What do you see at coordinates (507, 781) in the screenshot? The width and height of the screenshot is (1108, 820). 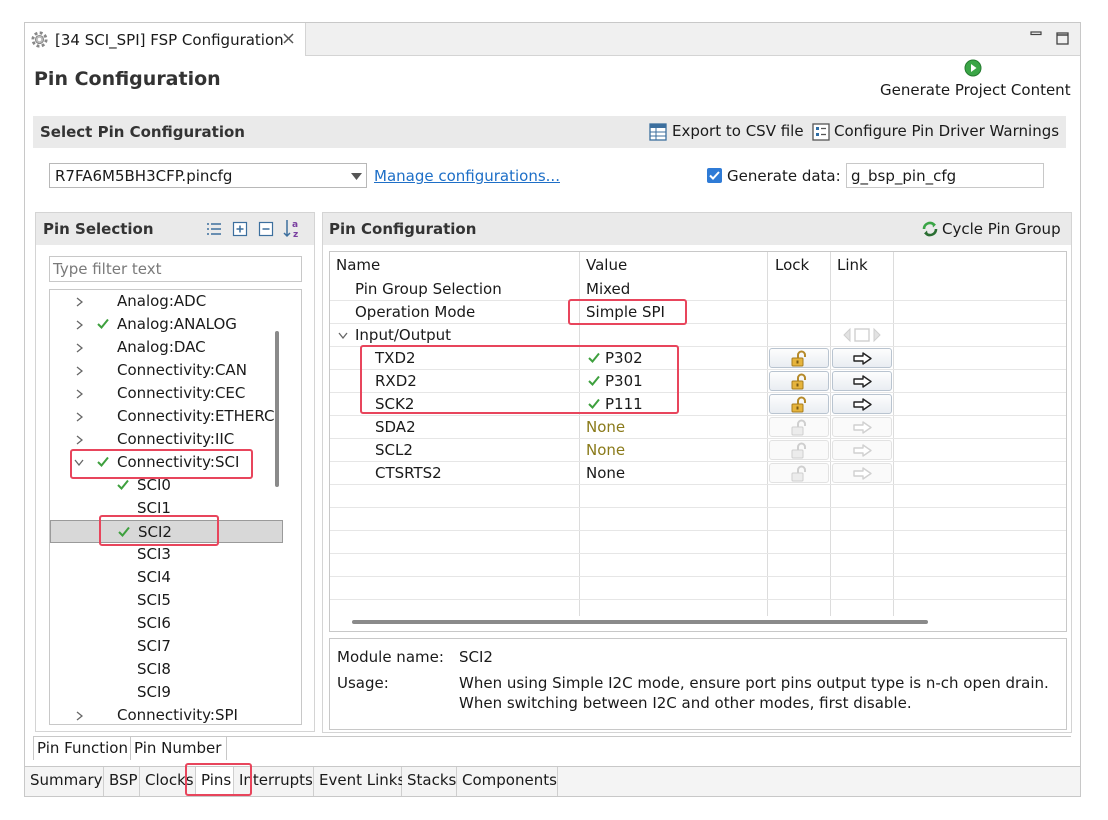 I see `tab-components: Components` at bounding box center [507, 781].